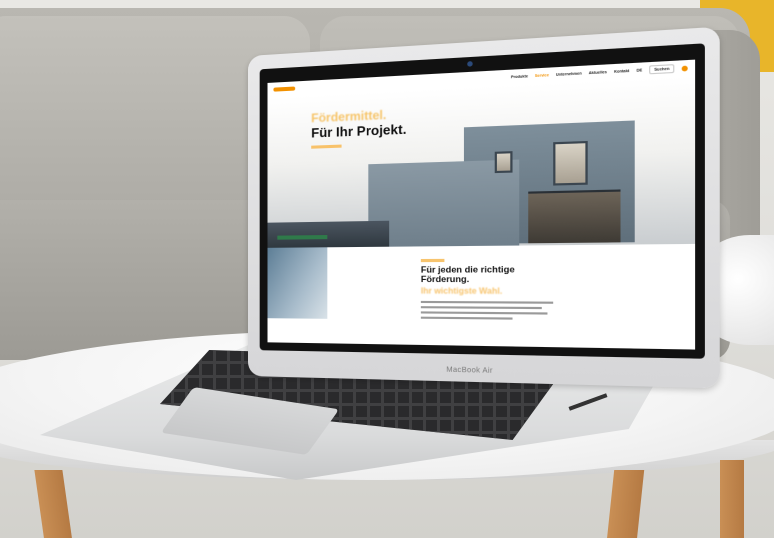  What do you see at coordinates (469, 370) in the screenshot?
I see `laptop-brand-label: MacBook Air` at bounding box center [469, 370].